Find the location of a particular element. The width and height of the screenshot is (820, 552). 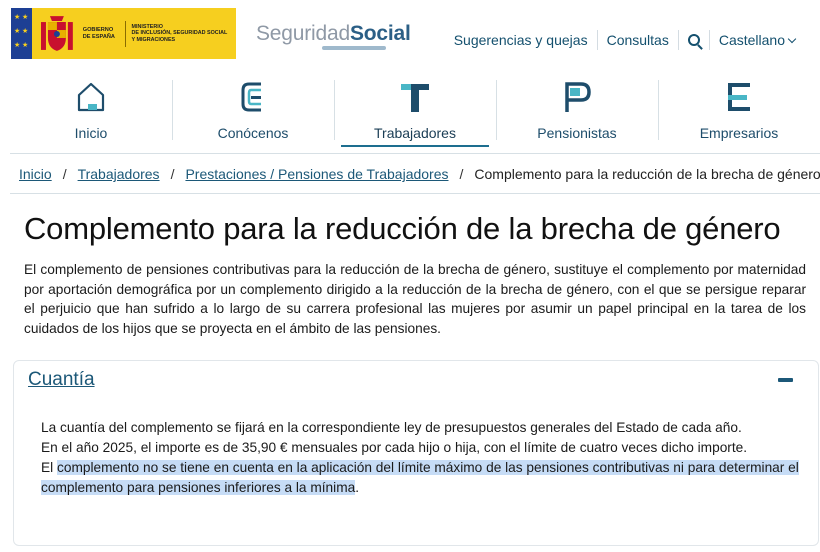

queries-link: Consultas is located at coordinates (637, 40).